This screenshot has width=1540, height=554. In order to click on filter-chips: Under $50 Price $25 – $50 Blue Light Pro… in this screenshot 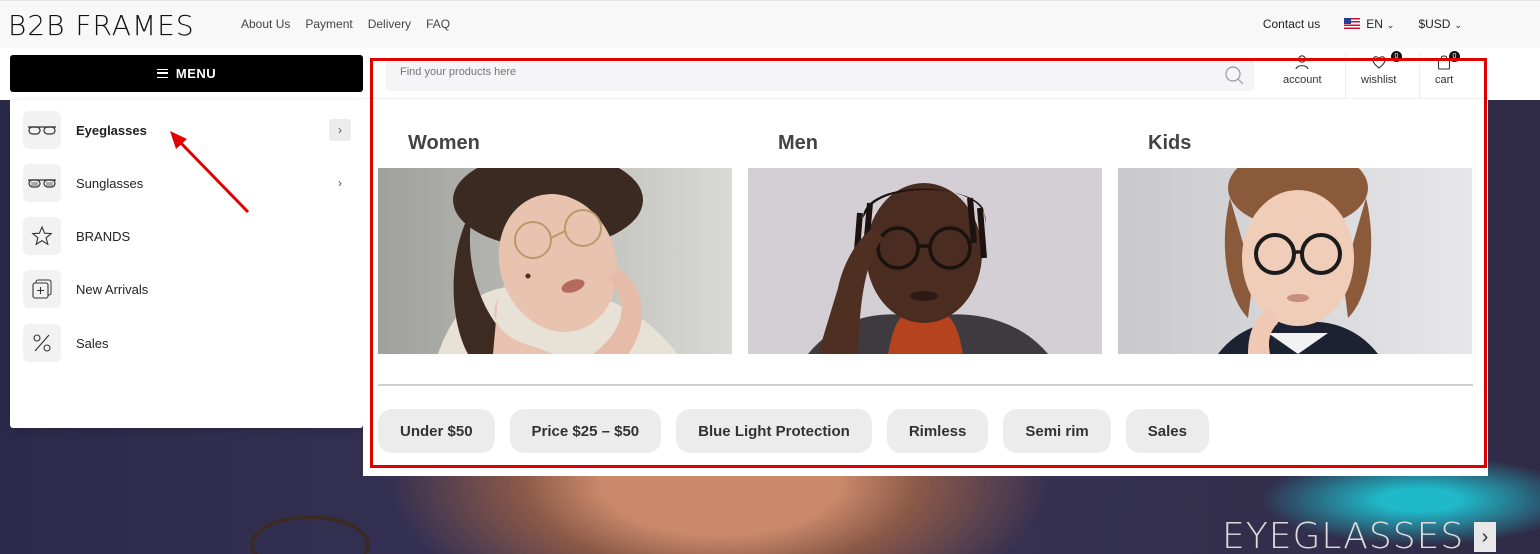, I will do `click(793, 431)`.